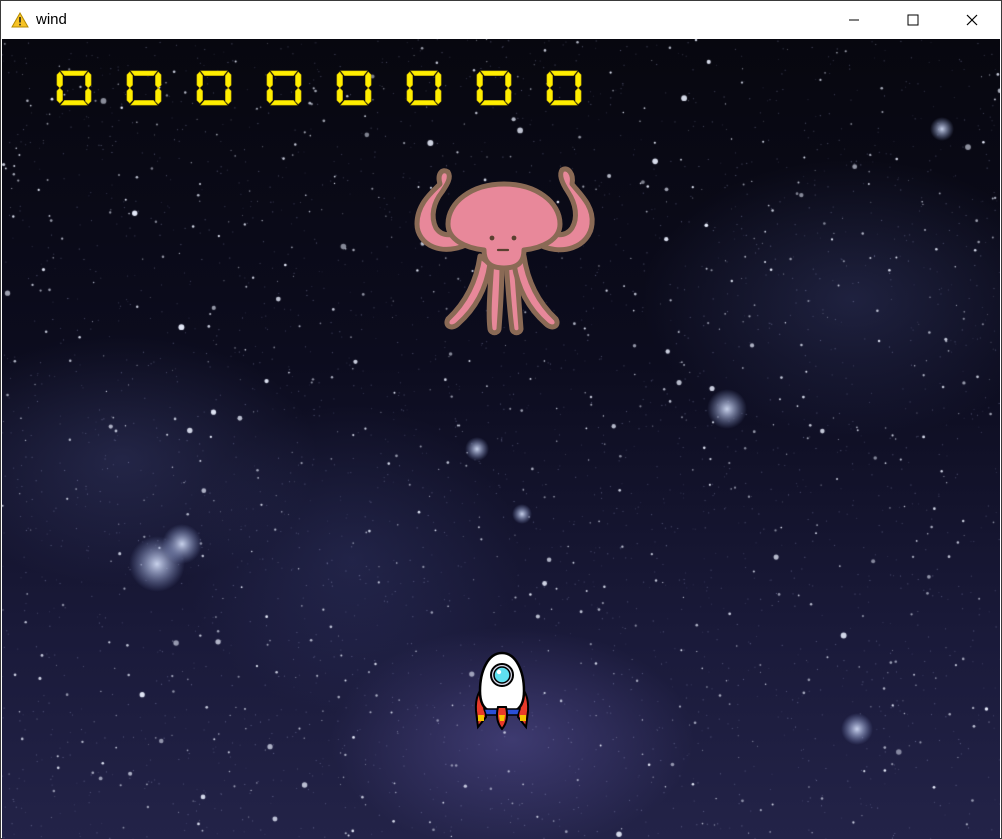 This screenshot has height=839, width=1002. I want to click on title-bar: wind, so click(501, 19).